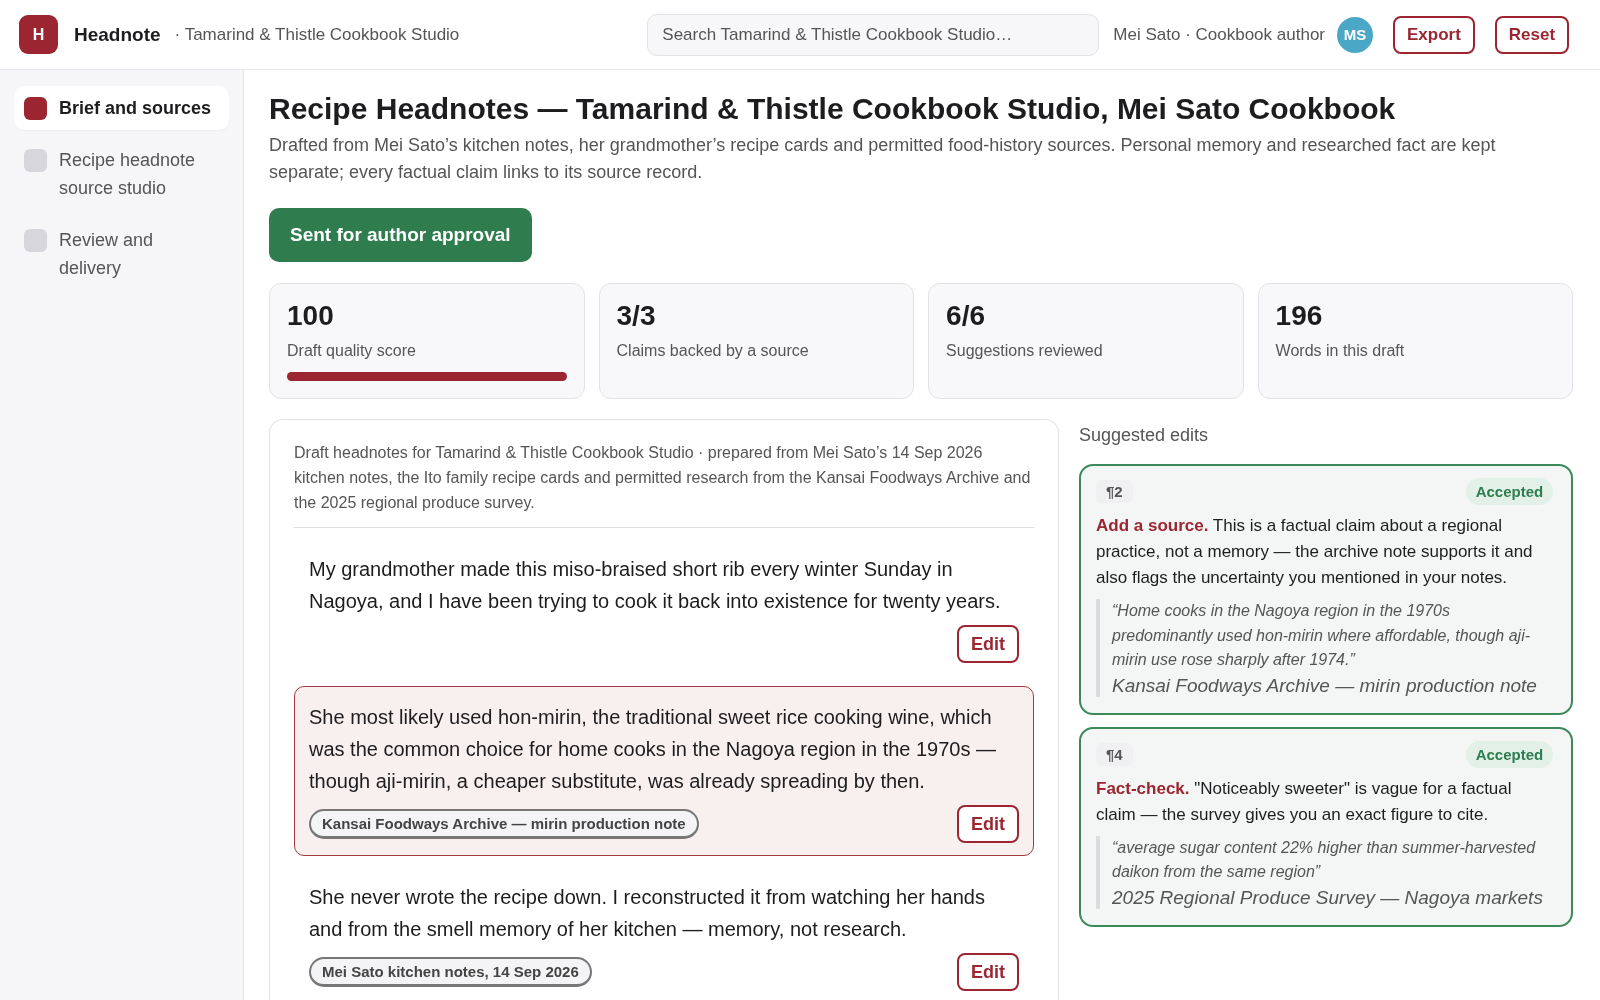 Image resolution: width=1600 pixels, height=1000 pixels. I want to click on sidebar-item: Brief and sources, so click(121, 108).